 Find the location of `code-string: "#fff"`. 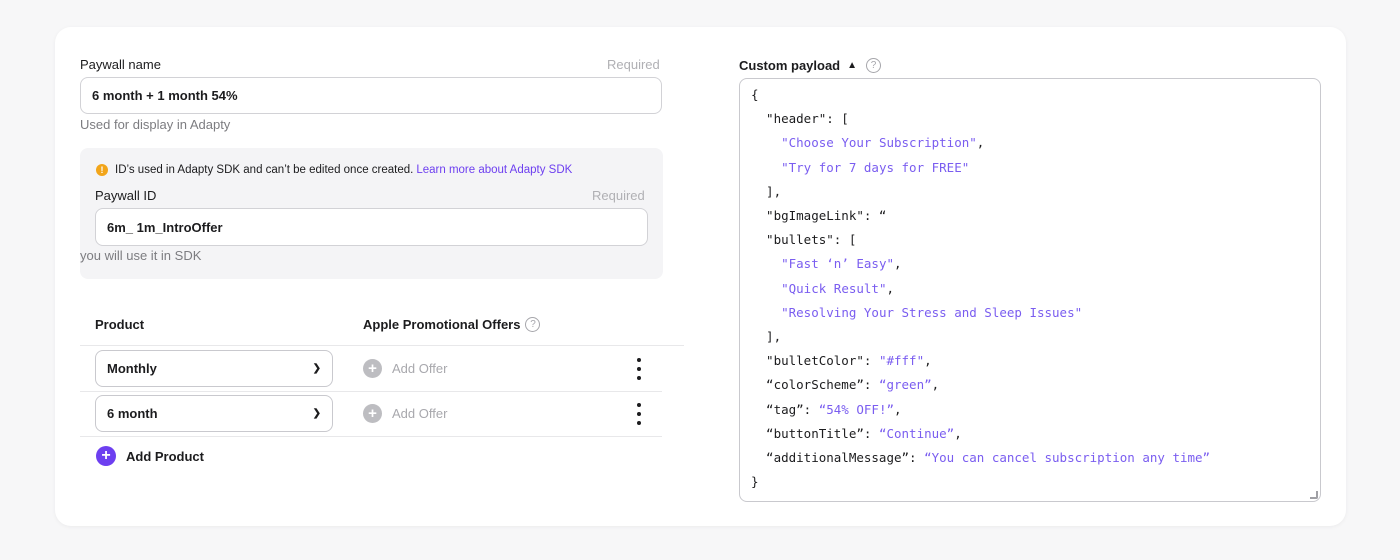

code-string: "#fff" is located at coordinates (901, 361).